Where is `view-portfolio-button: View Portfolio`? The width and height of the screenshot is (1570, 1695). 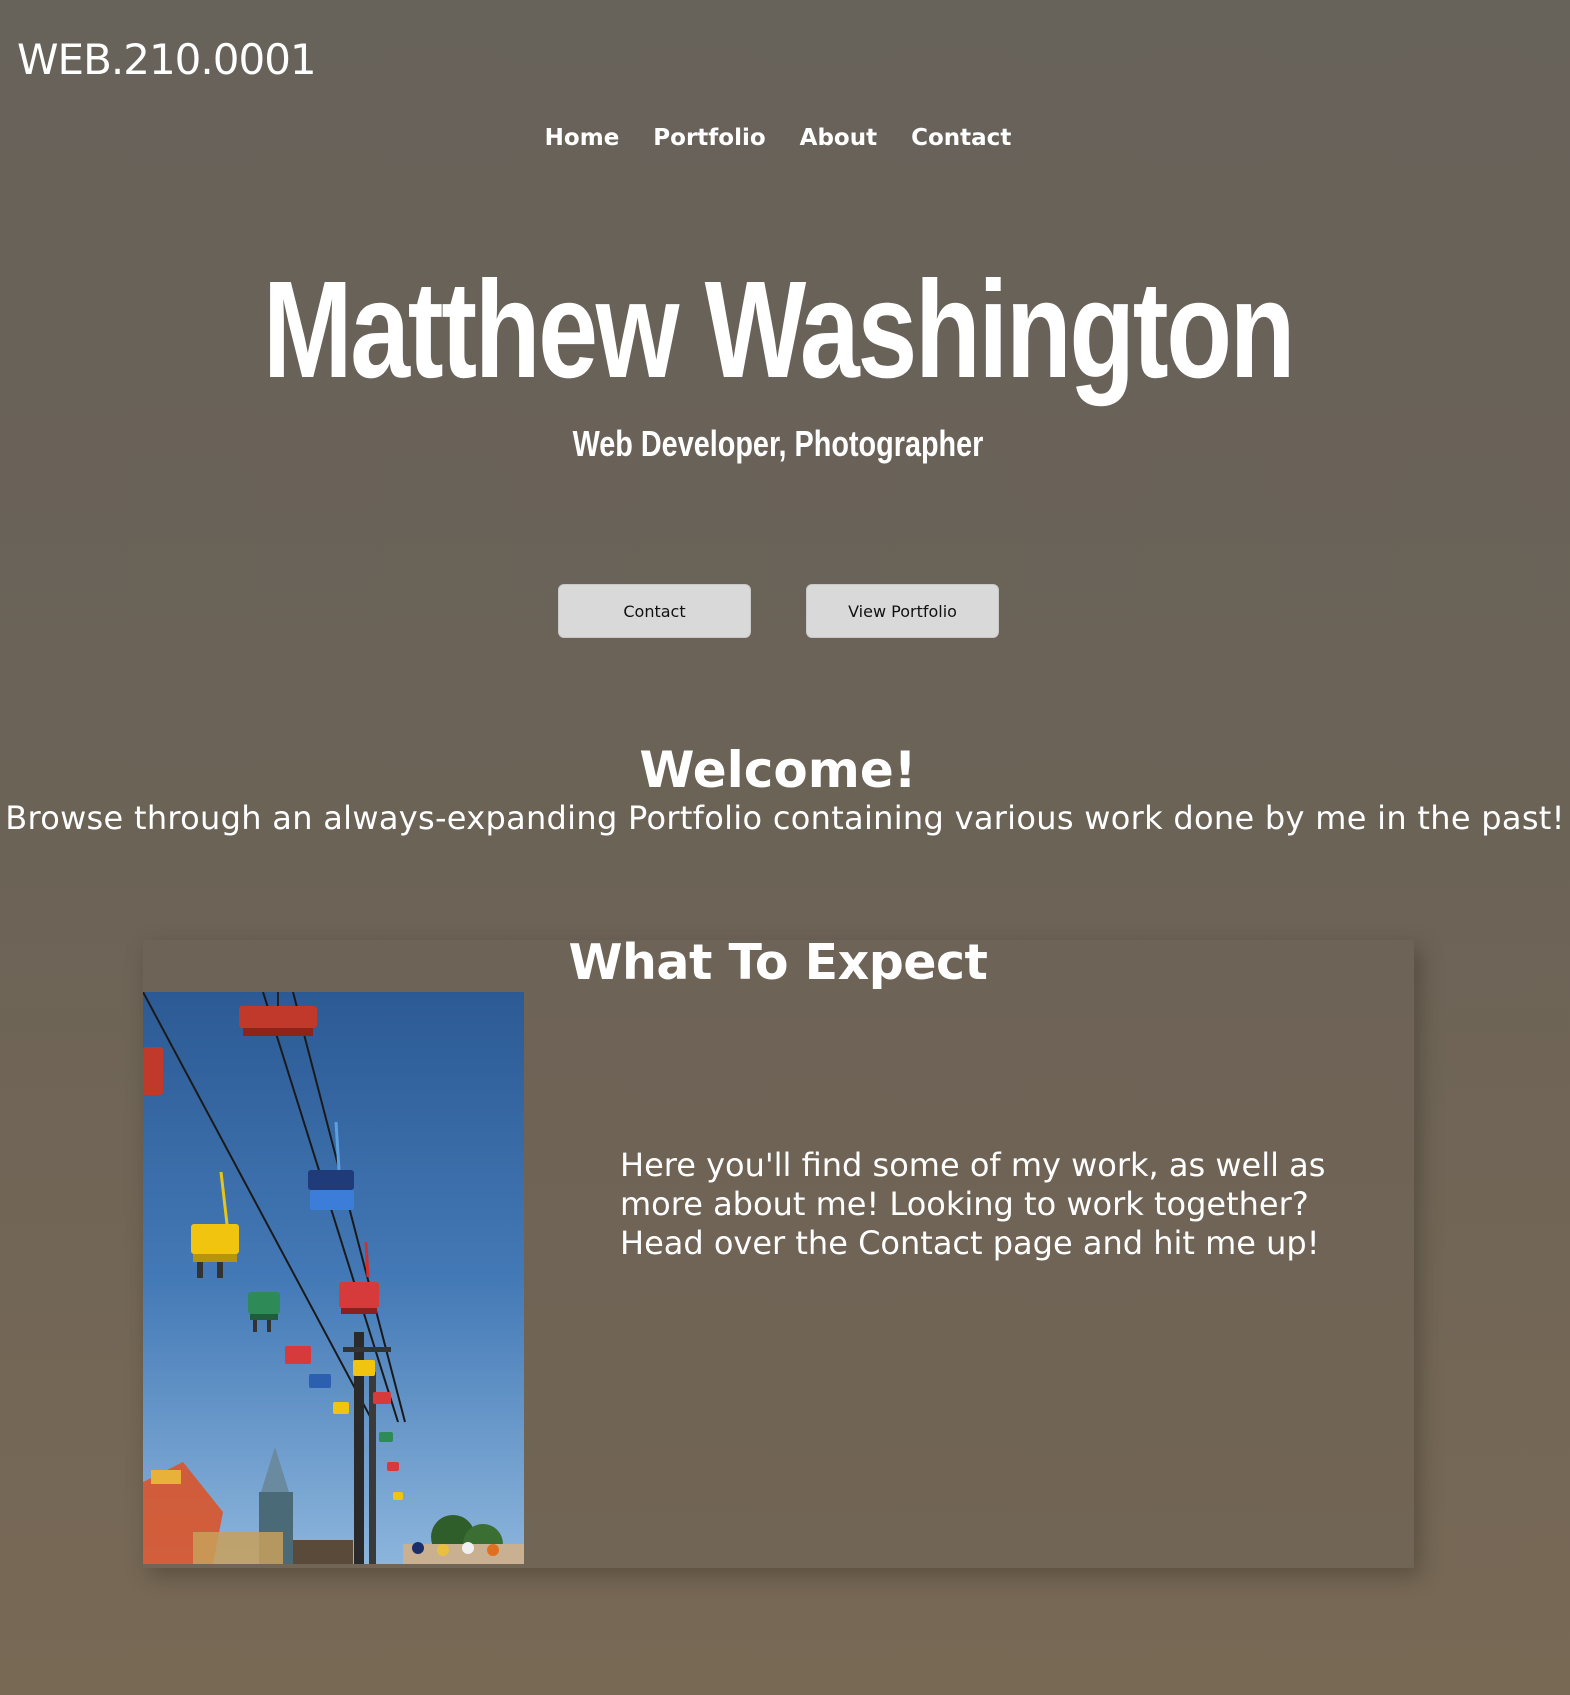 view-portfolio-button: View Portfolio is located at coordinates (902, 611).